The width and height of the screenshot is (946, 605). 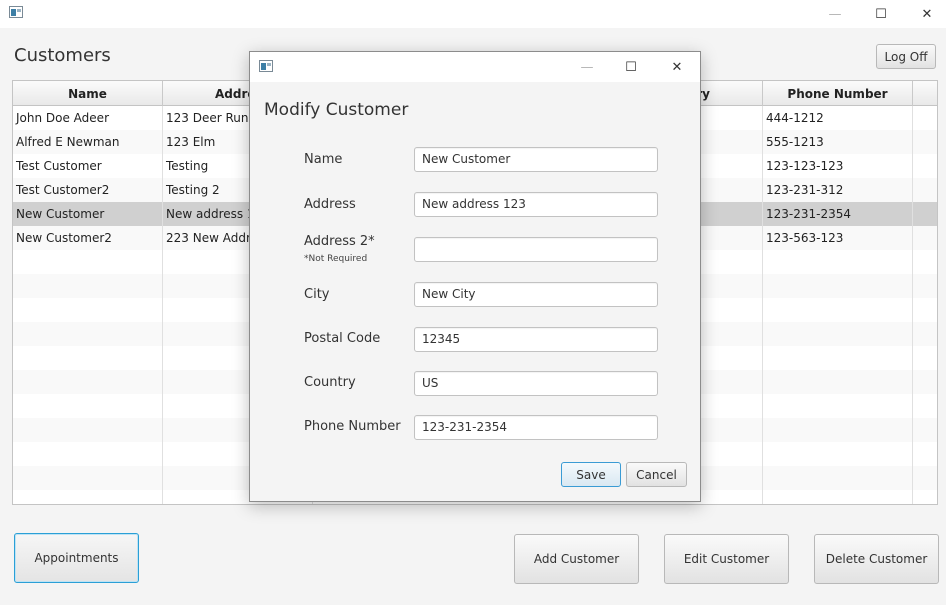 What do you see at coordinates (88, 142) in the screenshot?
I see `cell-name: Alfred E Newman` at bounding box center [88, 142].